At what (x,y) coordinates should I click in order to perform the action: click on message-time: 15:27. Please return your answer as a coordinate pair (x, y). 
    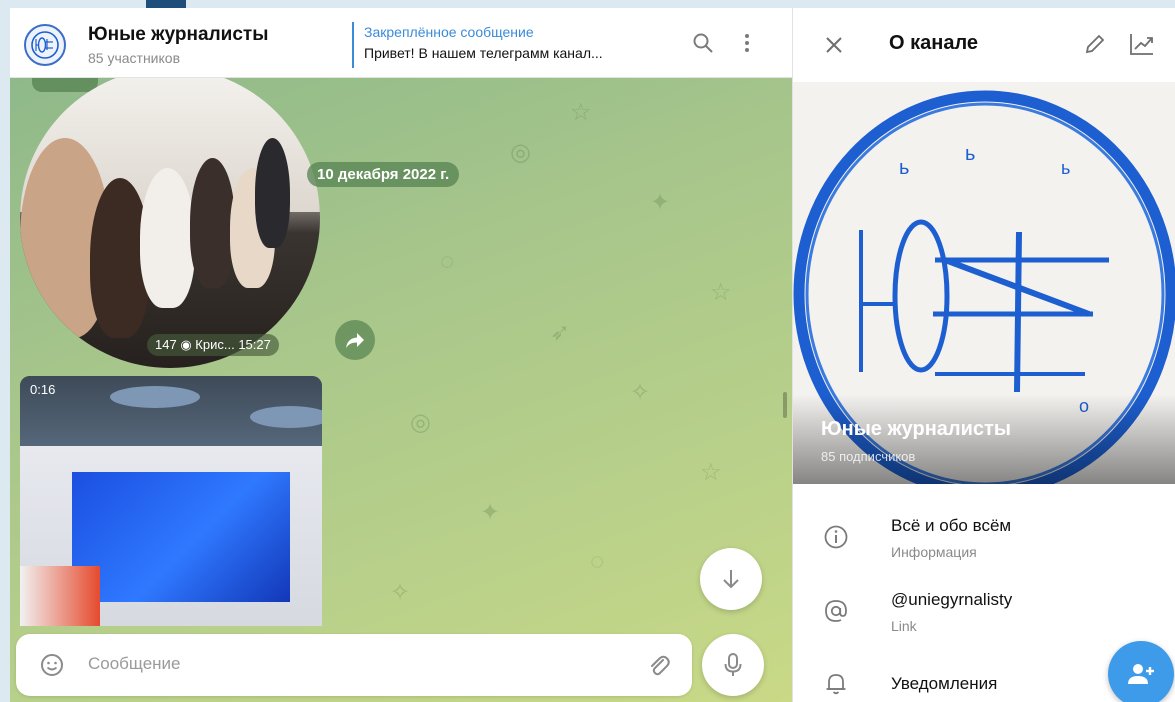
    Looking at the image, I should click on (254, 344).